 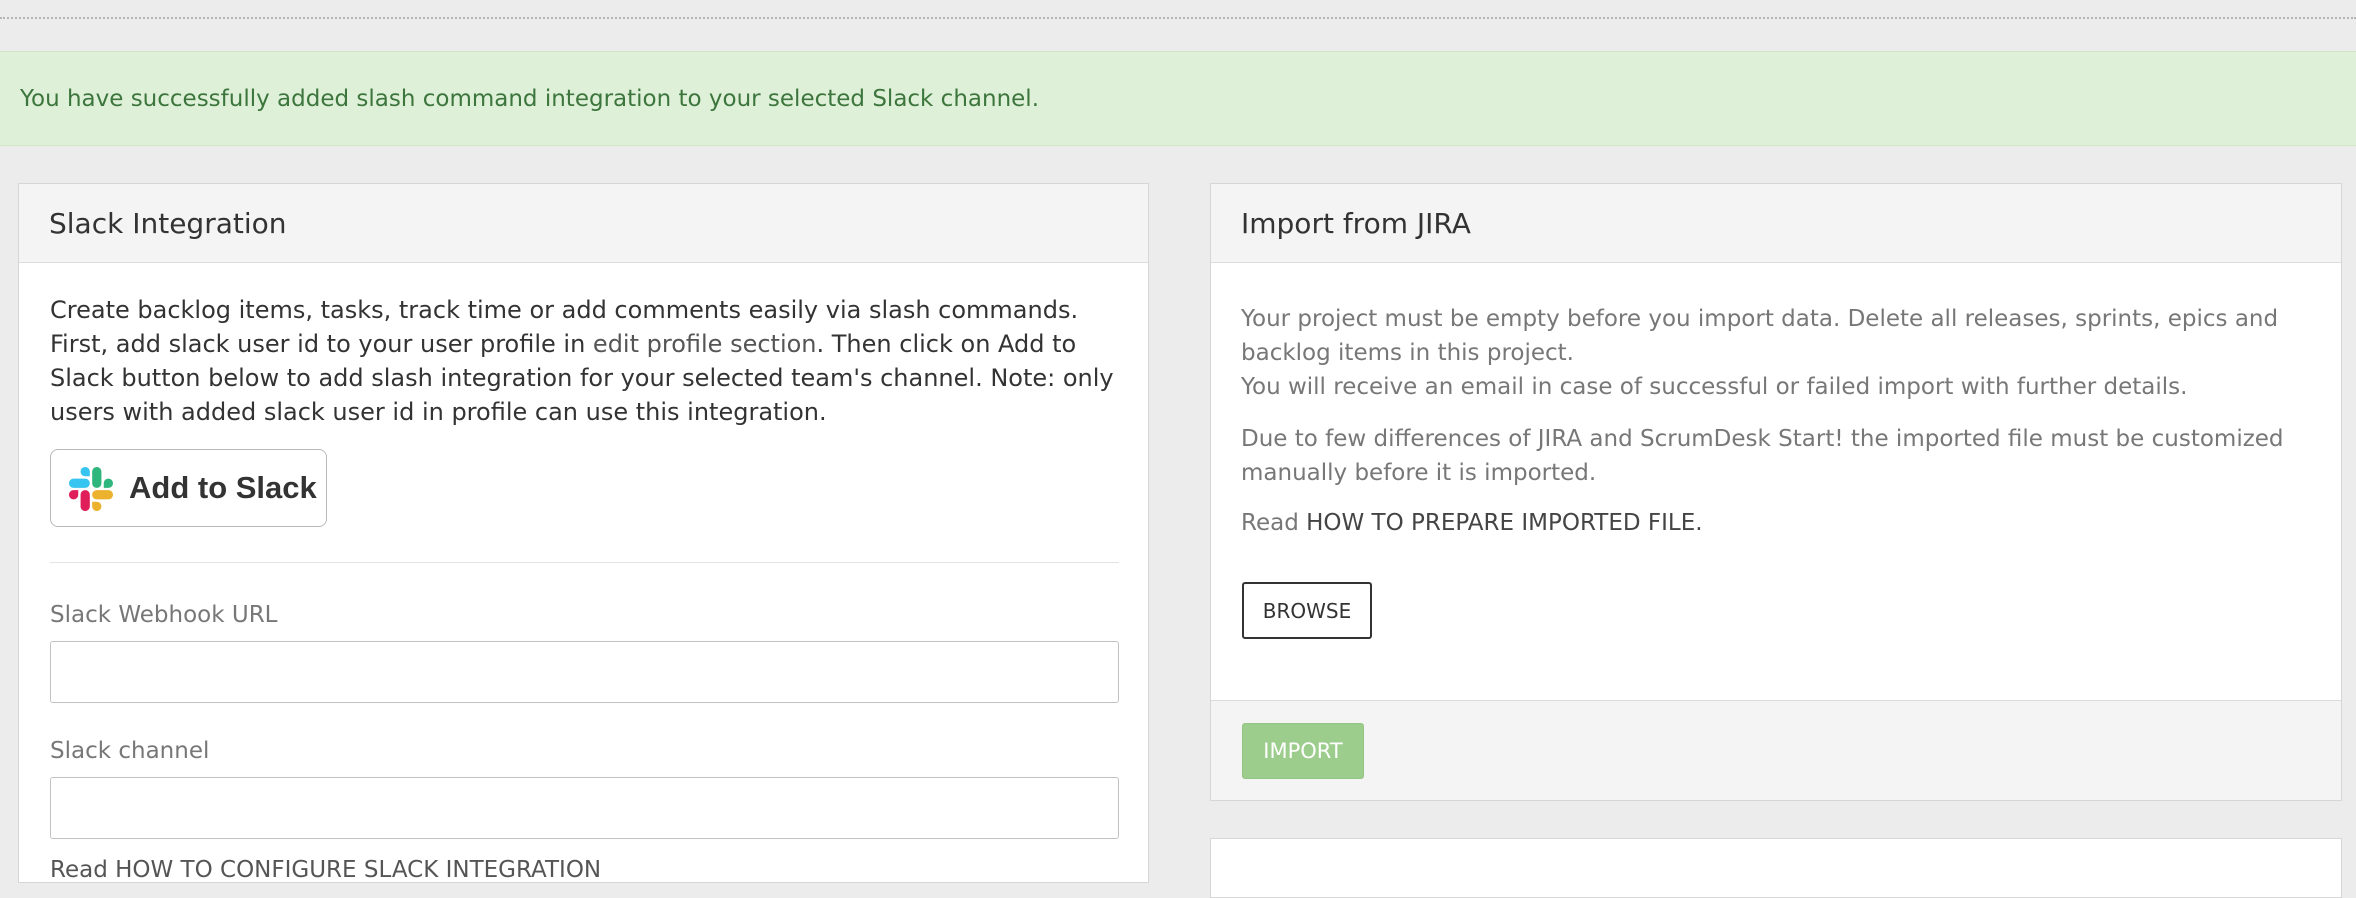 I want to click on add-to-slack-label: Add to Slack, so click(x=223, y=487).